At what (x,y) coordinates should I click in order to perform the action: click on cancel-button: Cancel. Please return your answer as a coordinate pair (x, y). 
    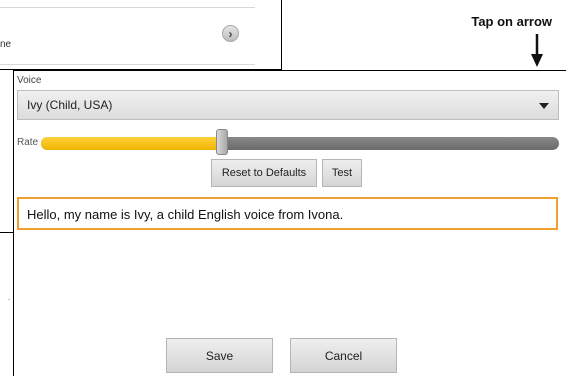
    Looking at the image, I should click on (343, 355).